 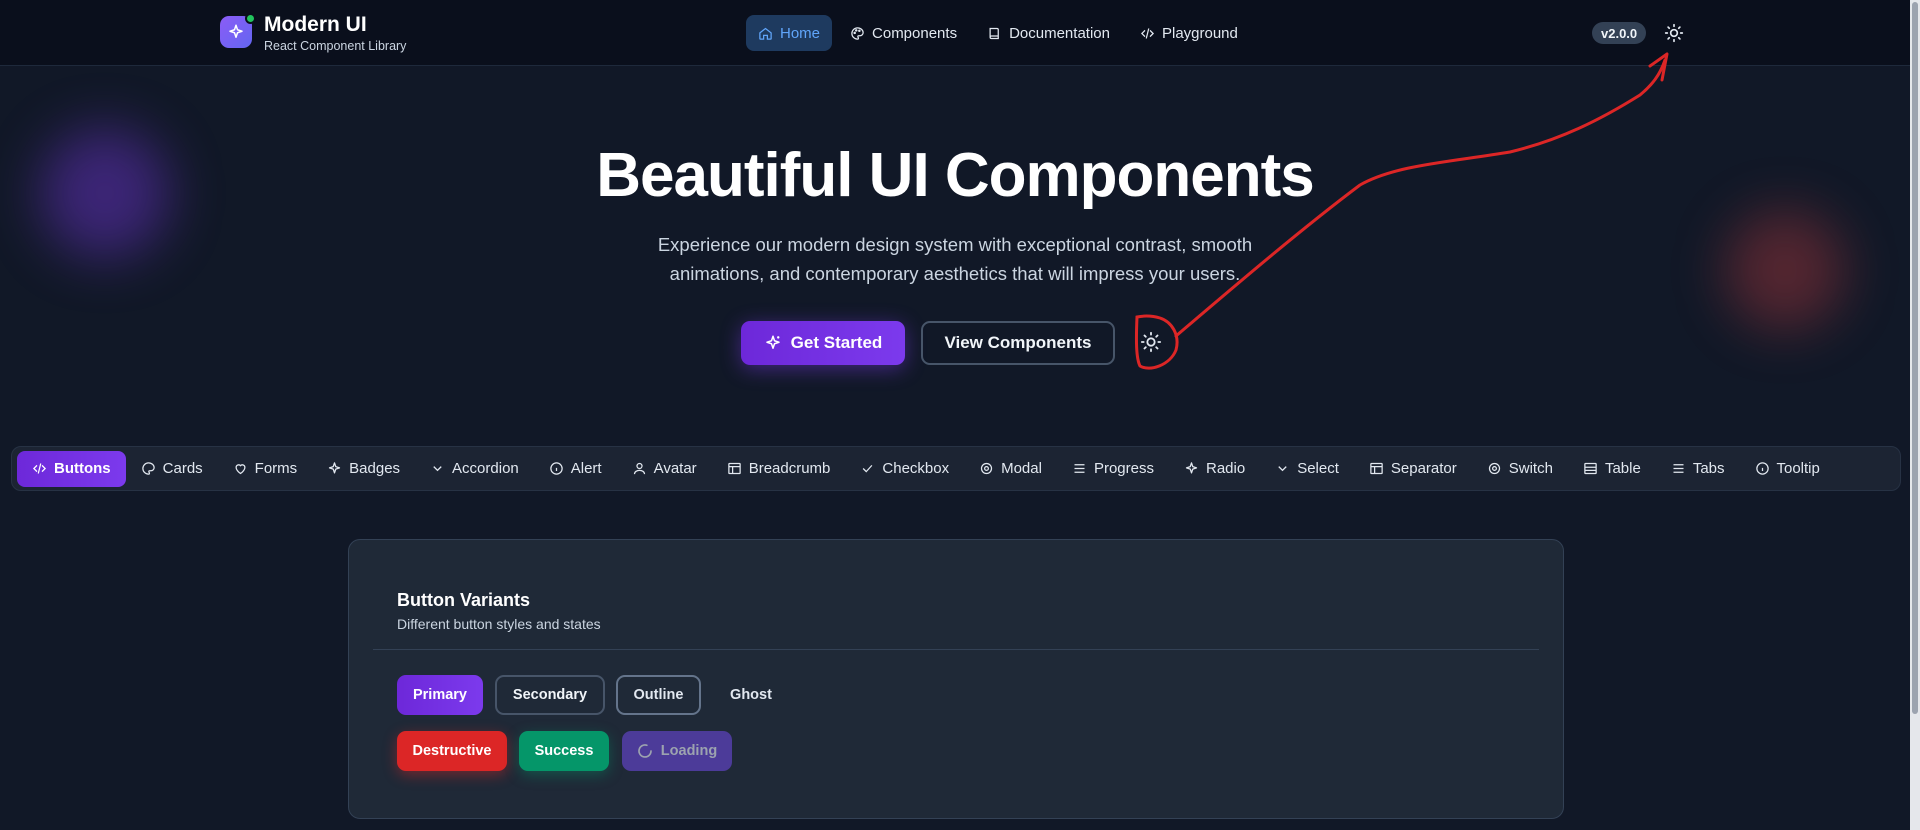 What do you see at coordinates (639, 468) in the screenshot?
I see `user-icon` at bounding box center [639, 468].